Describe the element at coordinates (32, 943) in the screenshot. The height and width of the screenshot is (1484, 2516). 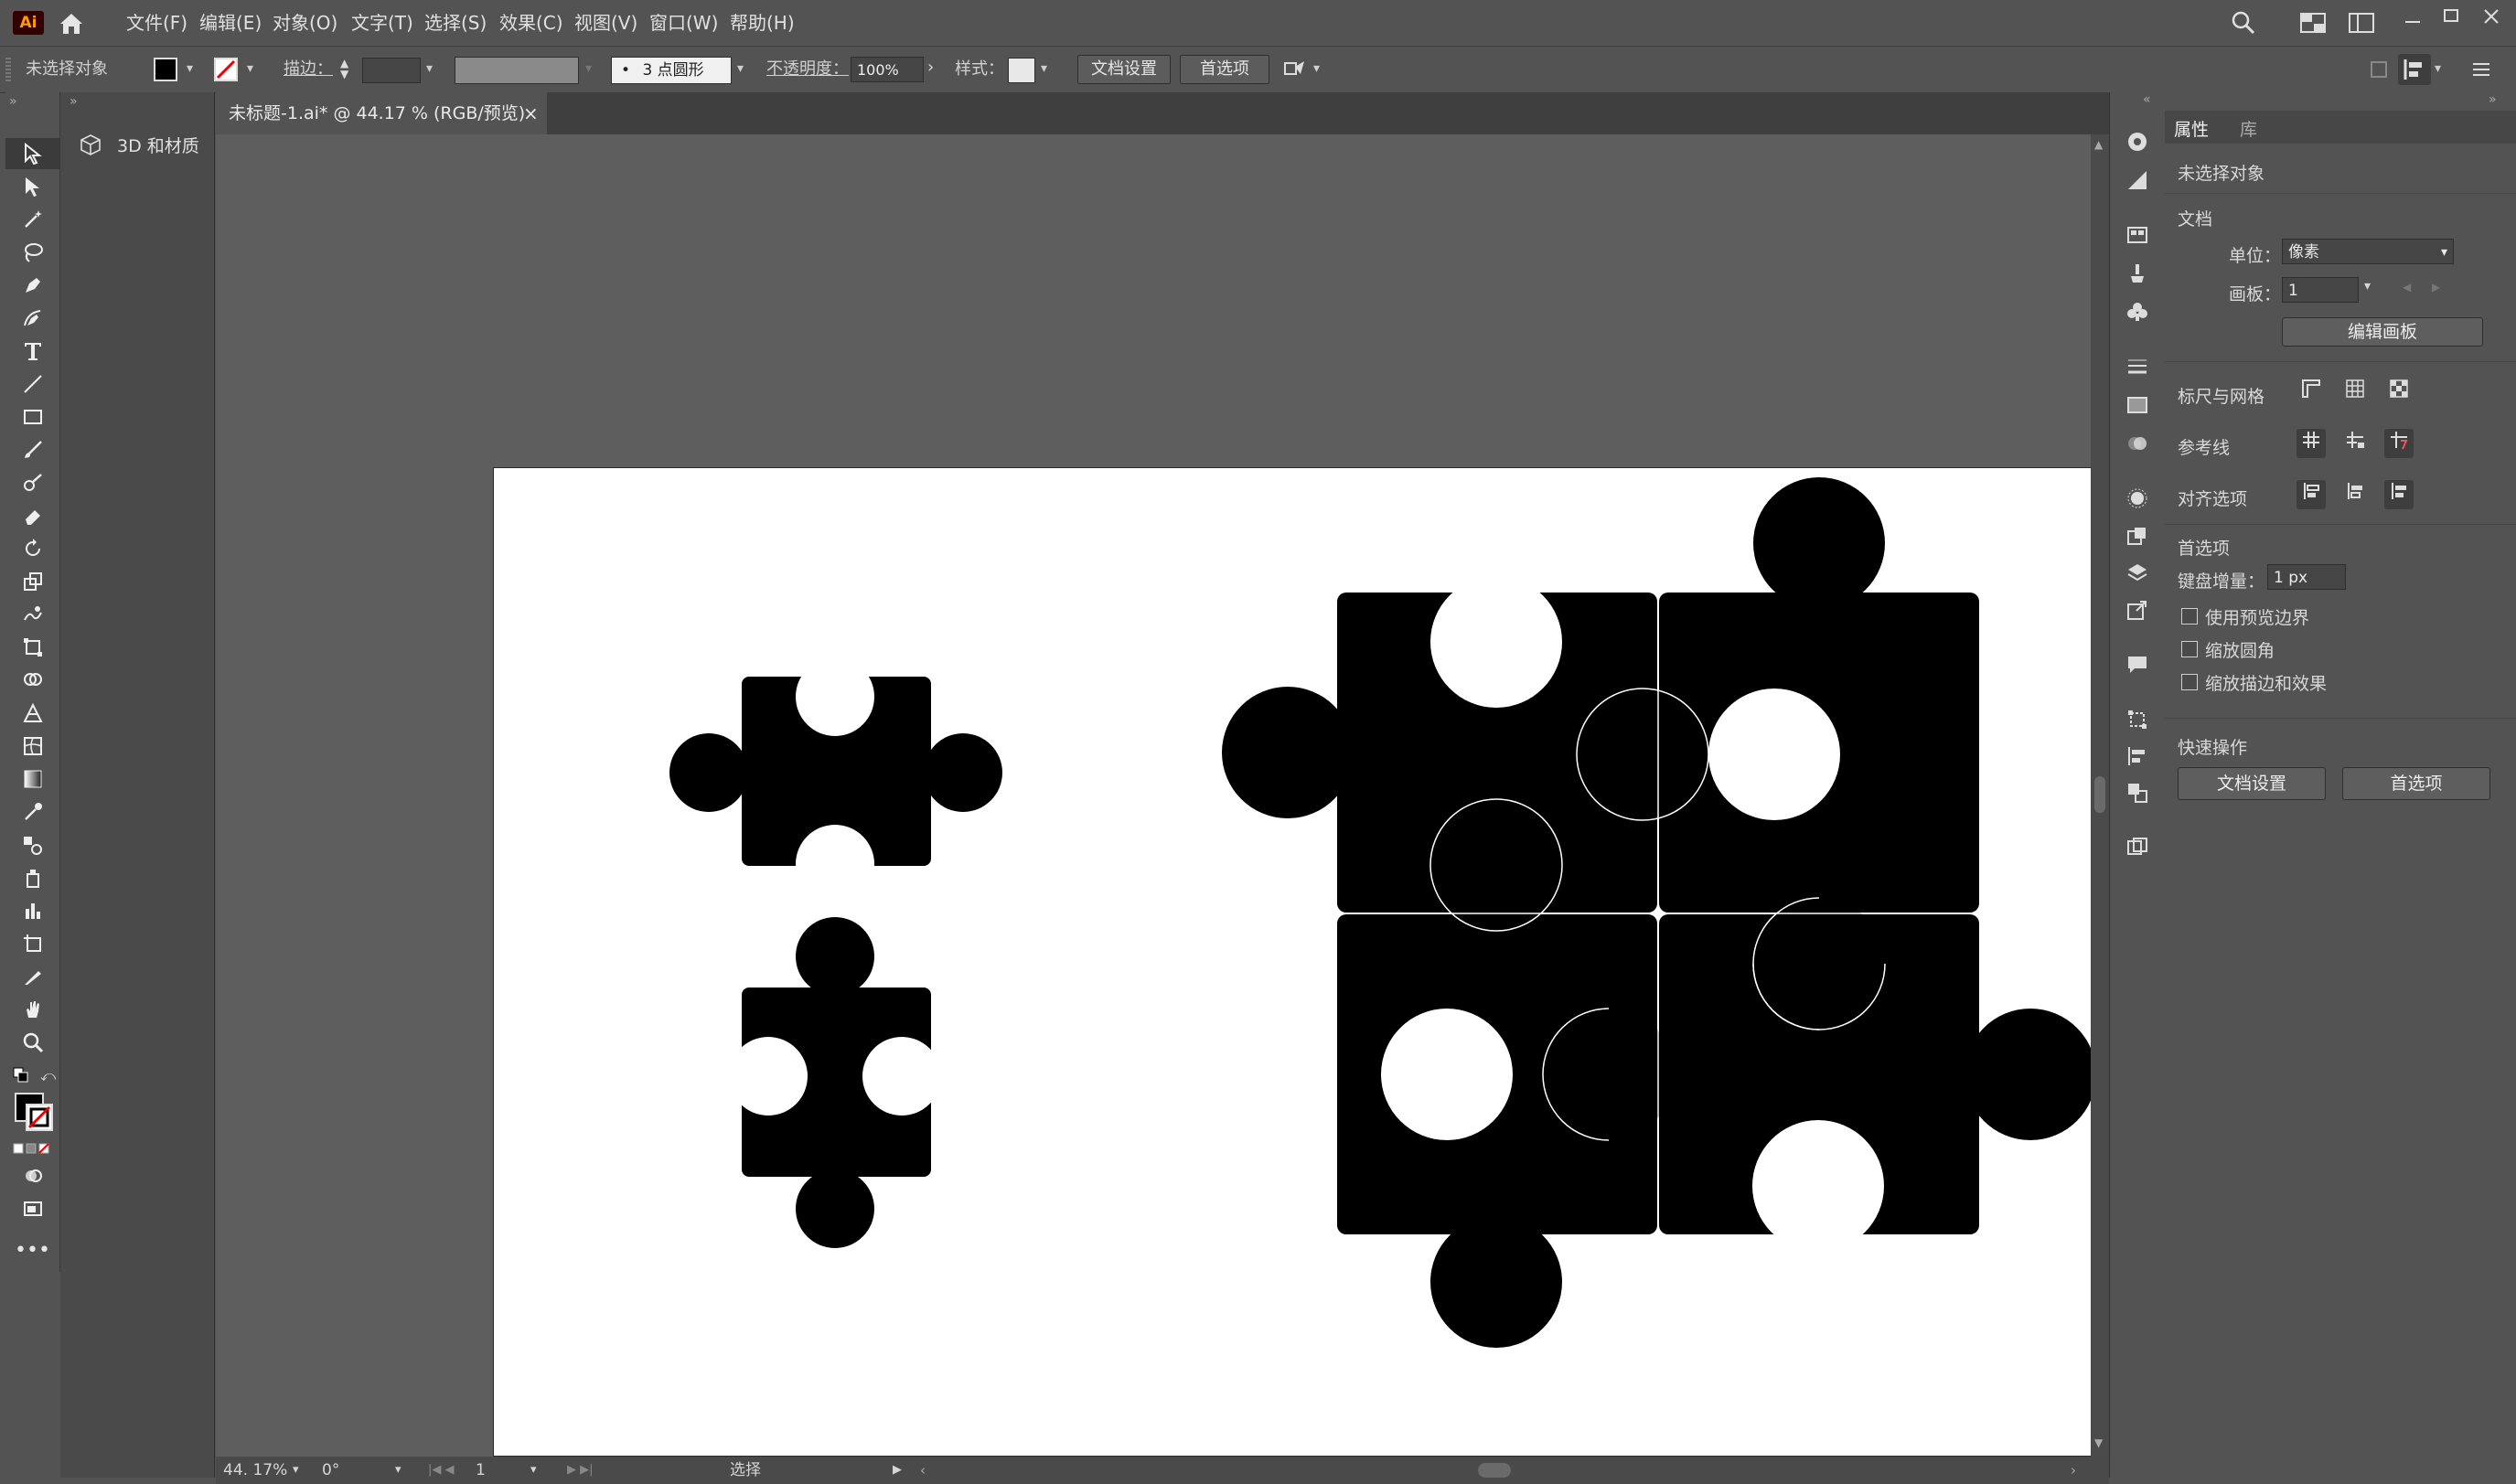
I see `artboard-tool-icon` at that location.